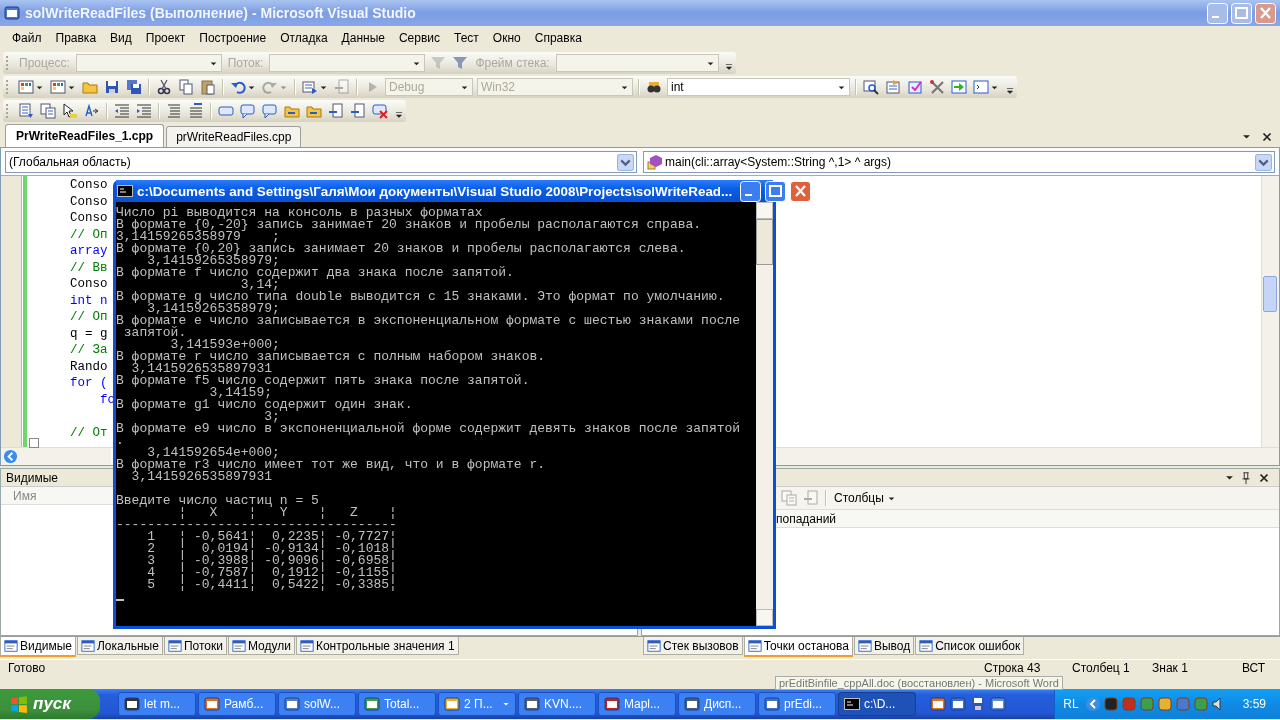 This screenshot has width=1280, height=720. What do you see at coordinates (70, 111) in the screenshot?
I see `pointer-icon` at bounding box center [70, 111].